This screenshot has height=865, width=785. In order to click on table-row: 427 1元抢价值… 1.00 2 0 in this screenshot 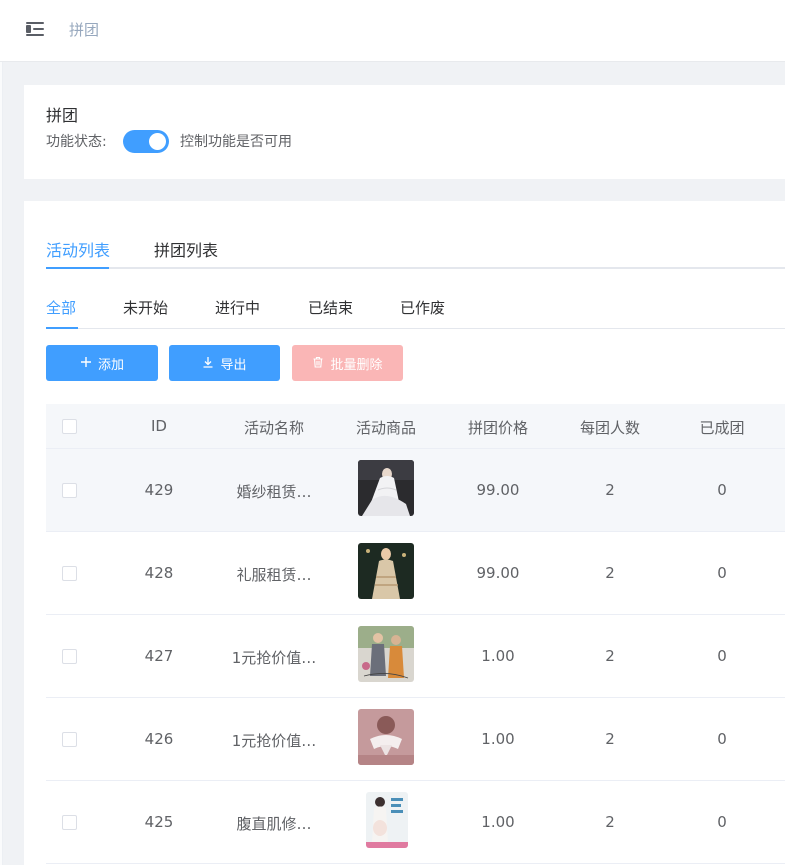, I will do `click(415, 656)`.